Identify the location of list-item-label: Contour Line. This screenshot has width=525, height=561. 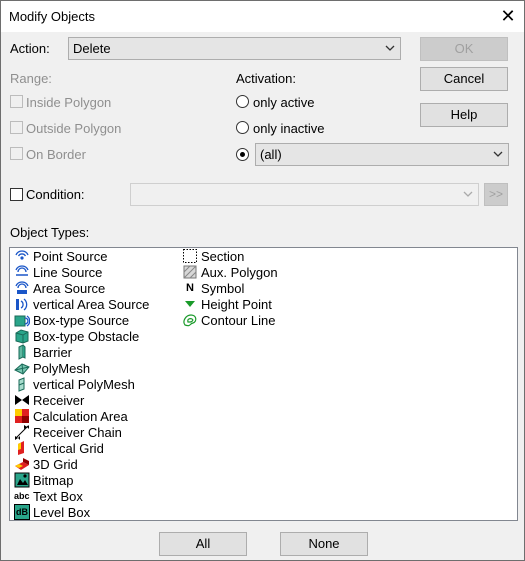
(238, 320).